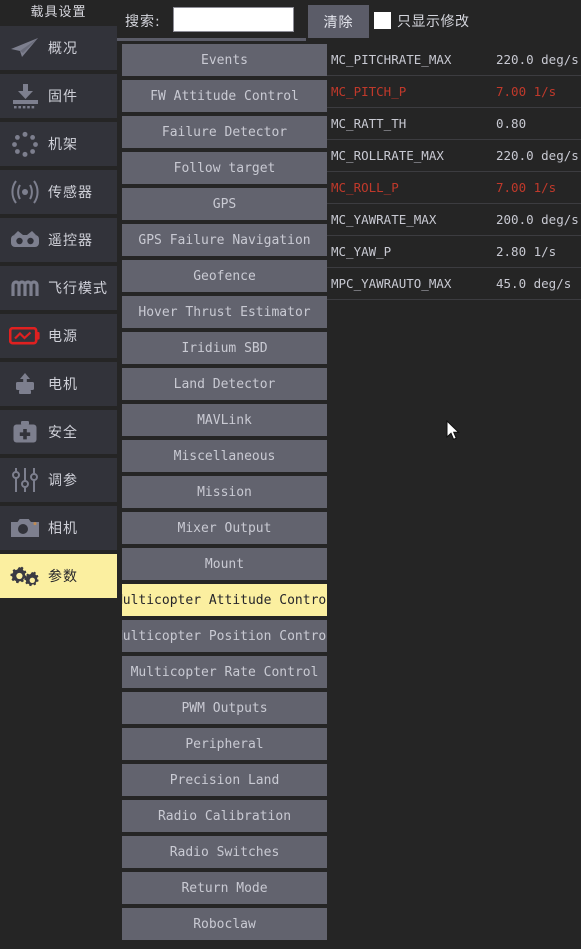 This screenshot has height=949, width=581. Describe the element at coordinates (70, 241) in the screenshot. I see `sidebar-item-label: 遥控器` at that location.